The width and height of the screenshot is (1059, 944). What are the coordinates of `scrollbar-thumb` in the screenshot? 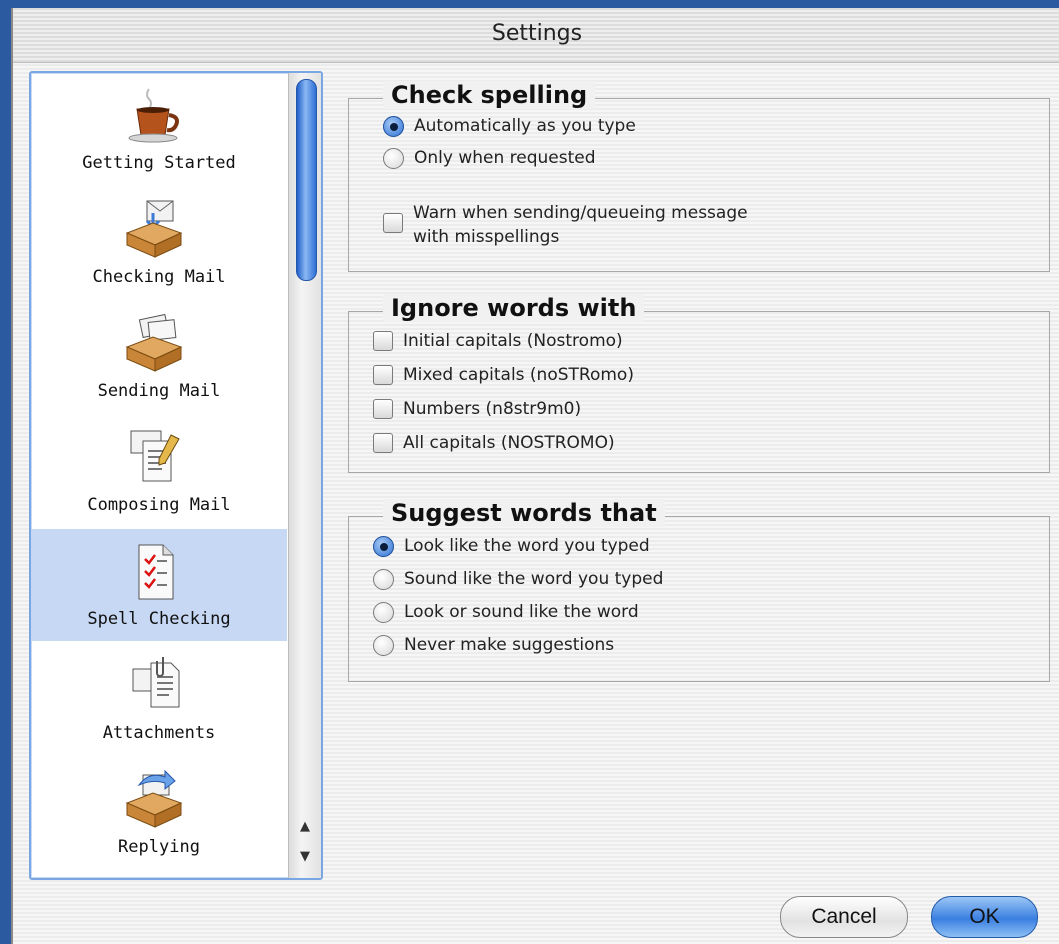 It's located at (306, 180).